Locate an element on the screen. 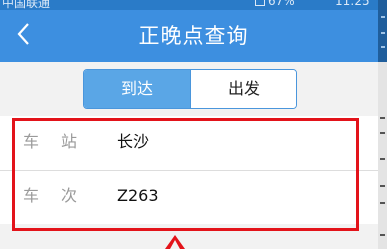 The height and width of the screenshot is (249, 387). page-title: 正晚点查询 is located at coordinates (193, 36).